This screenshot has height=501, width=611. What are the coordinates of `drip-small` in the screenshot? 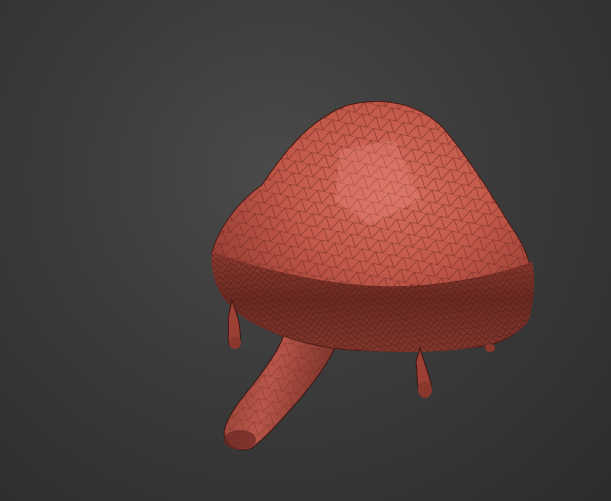 It's located at (490, 348).